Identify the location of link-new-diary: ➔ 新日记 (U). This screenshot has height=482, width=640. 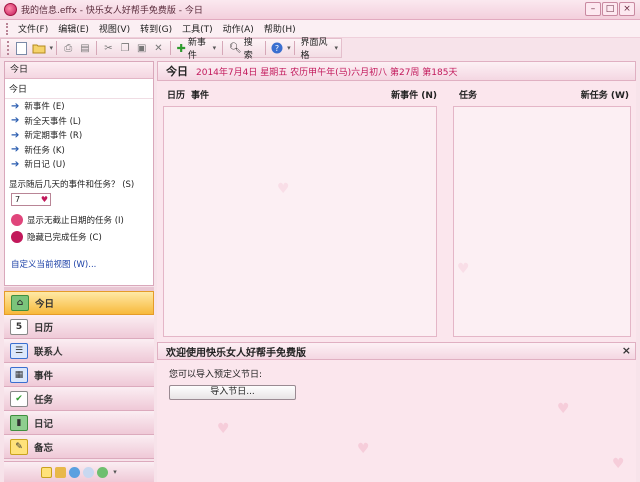
(79, 164).